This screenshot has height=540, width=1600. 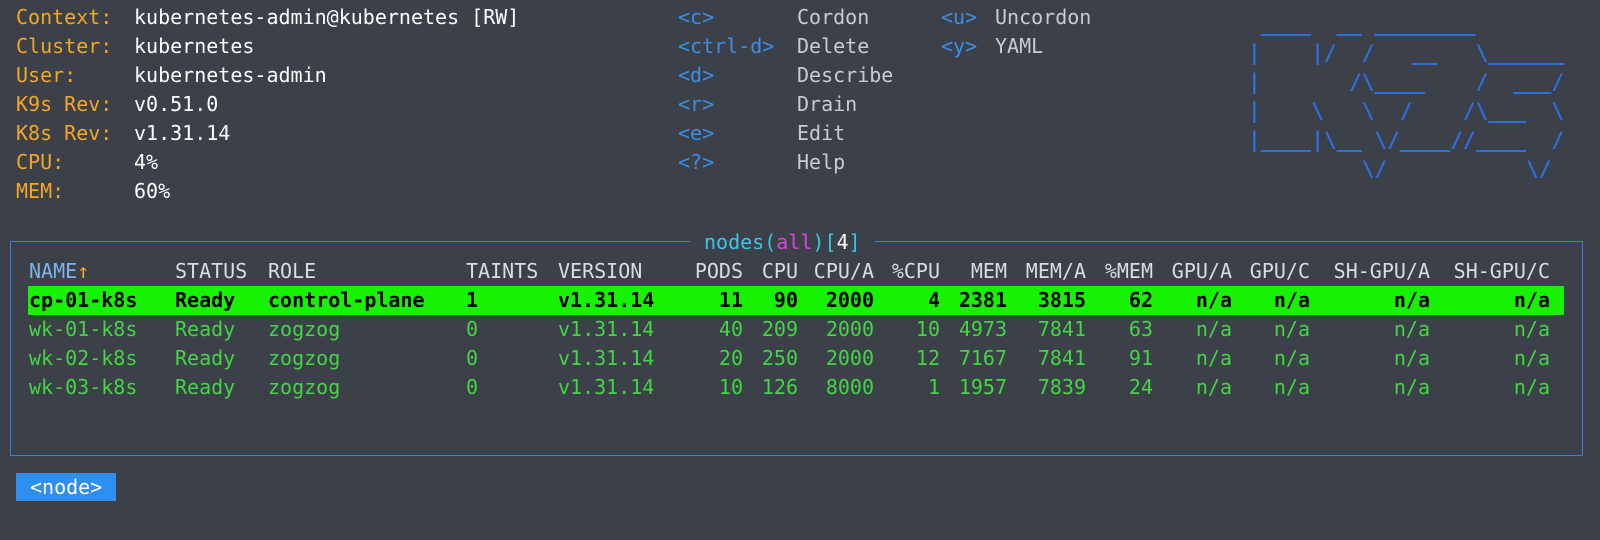 What do you see at coordinates (1129, 271) in the screenshot?
I see `column-header-mem-pct: %MEM` at bounding box center [1129, 271].